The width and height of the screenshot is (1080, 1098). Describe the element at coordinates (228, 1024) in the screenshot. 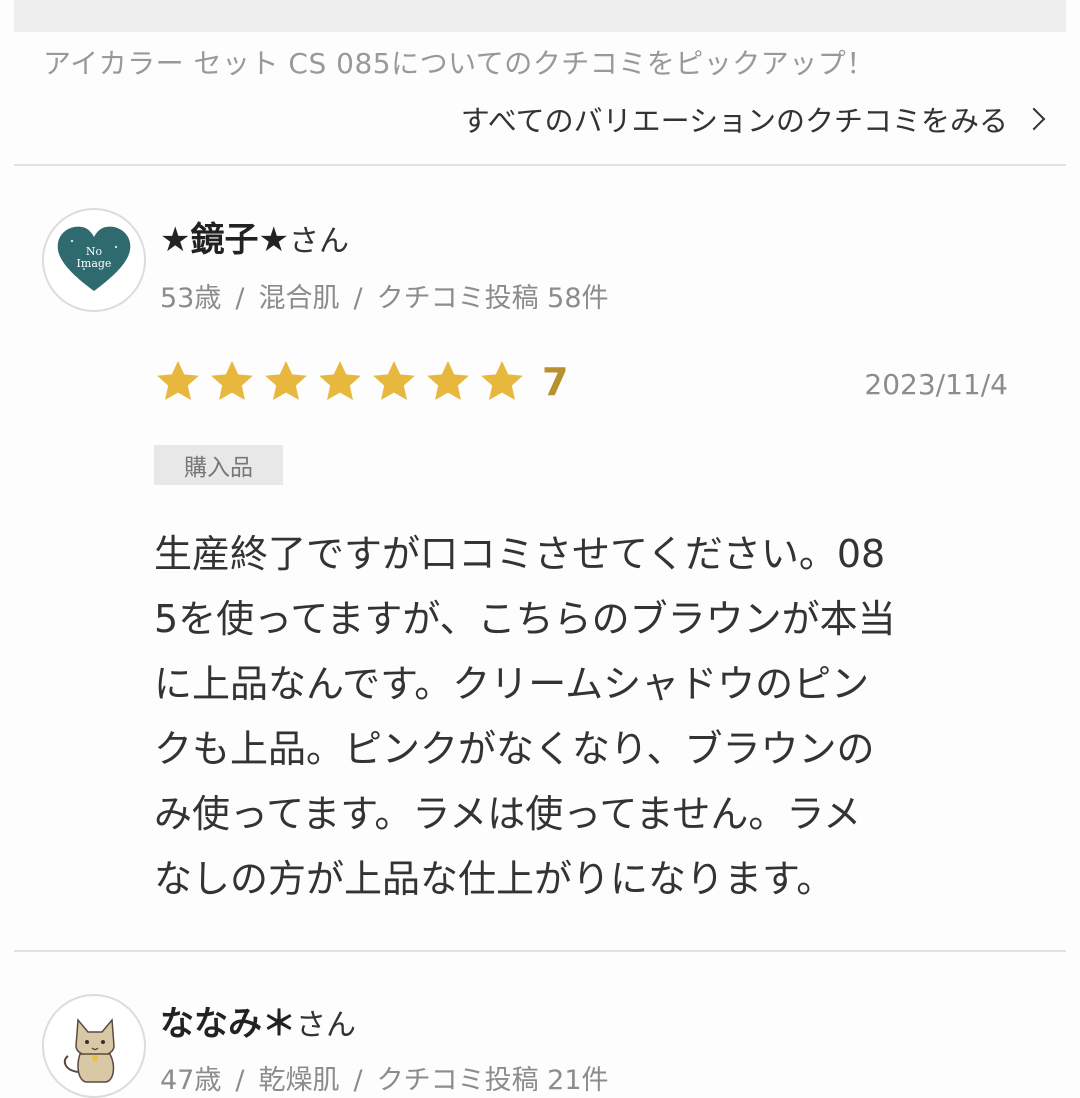

I see `reviewer-name-text: ななみ＊` at that location.